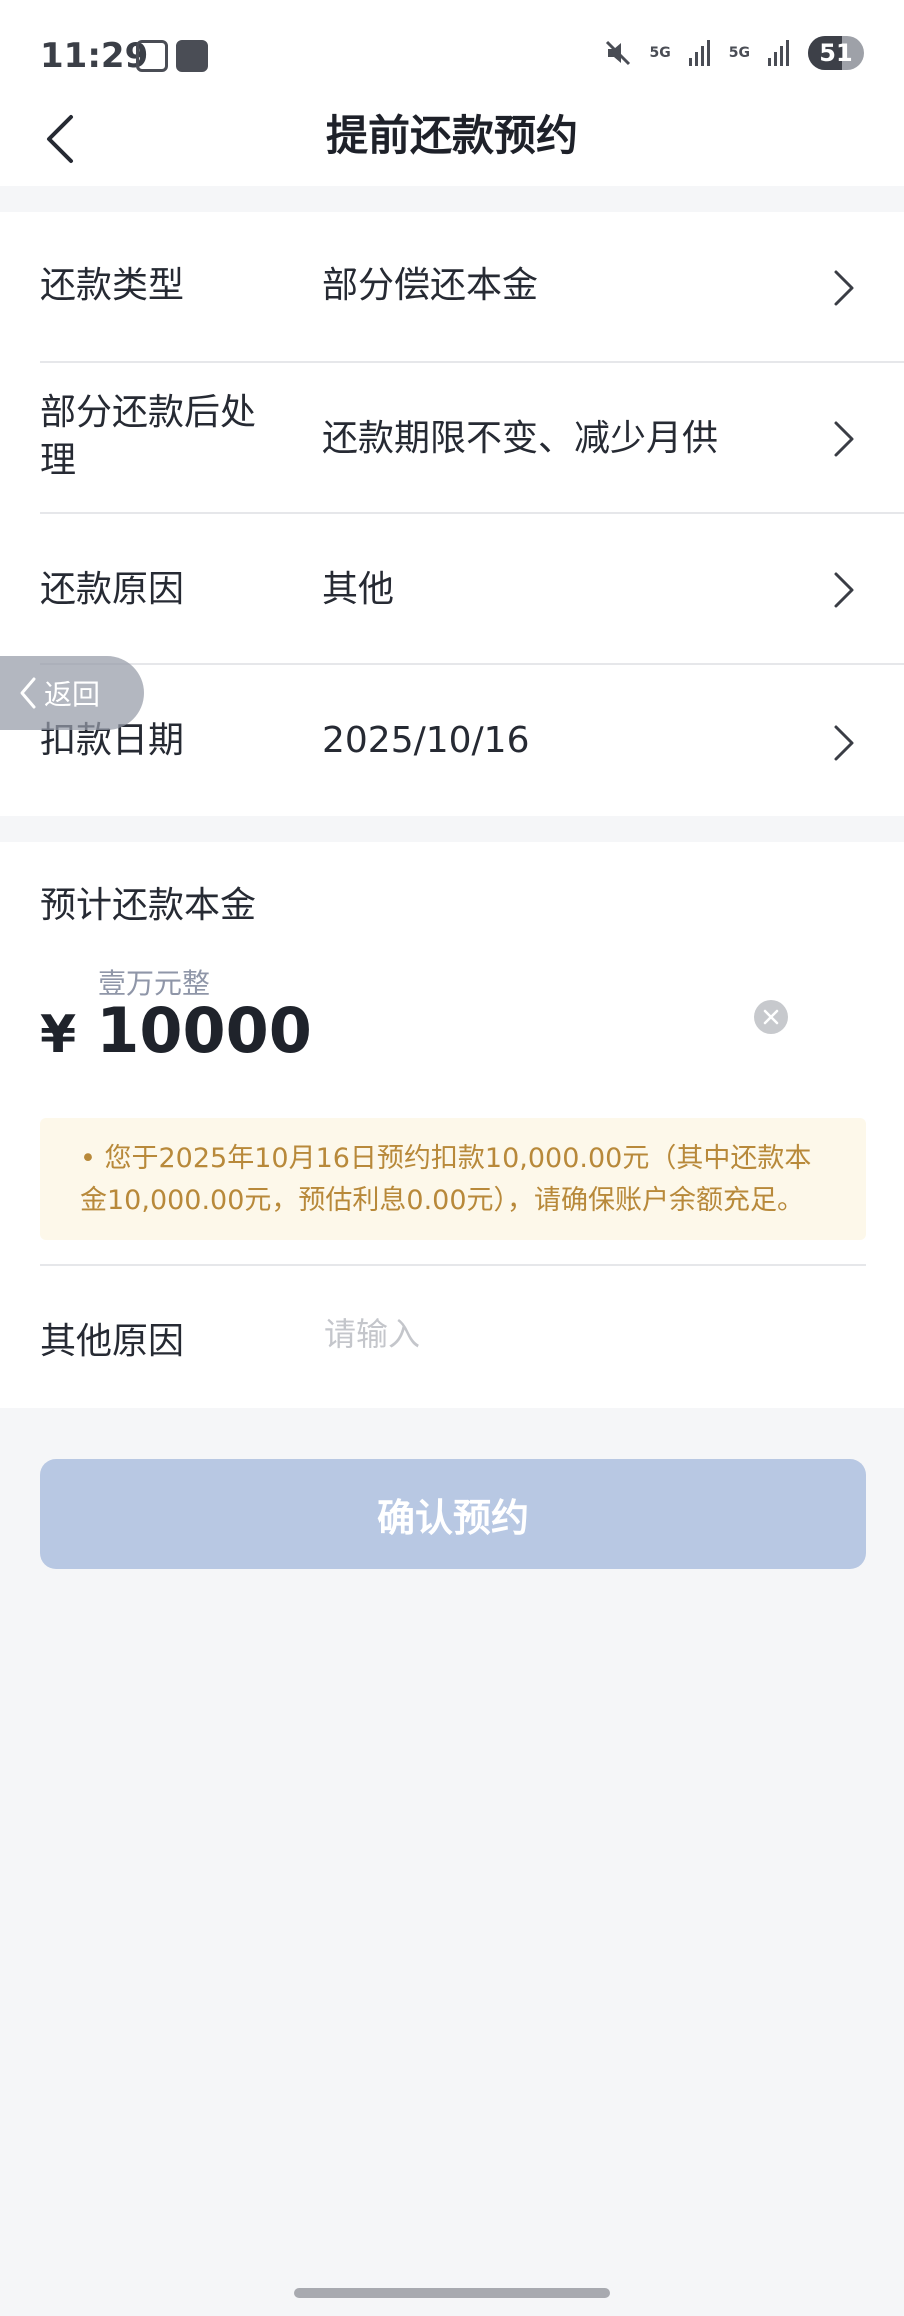 This screenshot has height=2316, width=904. I want to click on page-title: 提前还款预约, so click(451, 135).